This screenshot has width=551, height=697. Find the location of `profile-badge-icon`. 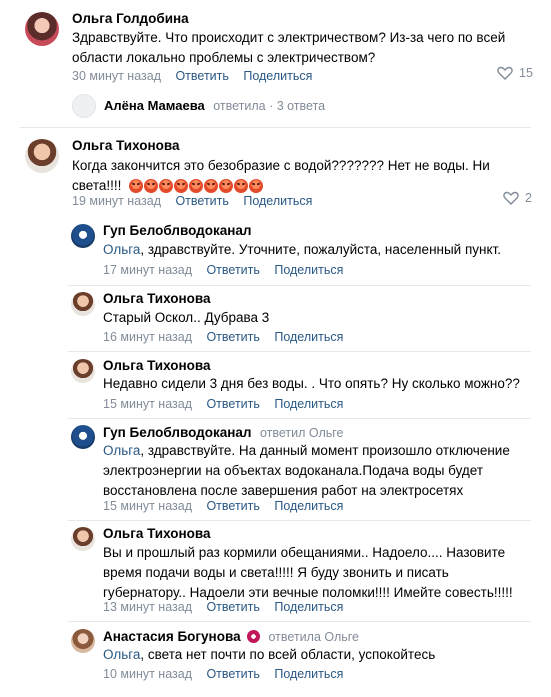

profile-badge-icon is located at coordinates (254, 637).